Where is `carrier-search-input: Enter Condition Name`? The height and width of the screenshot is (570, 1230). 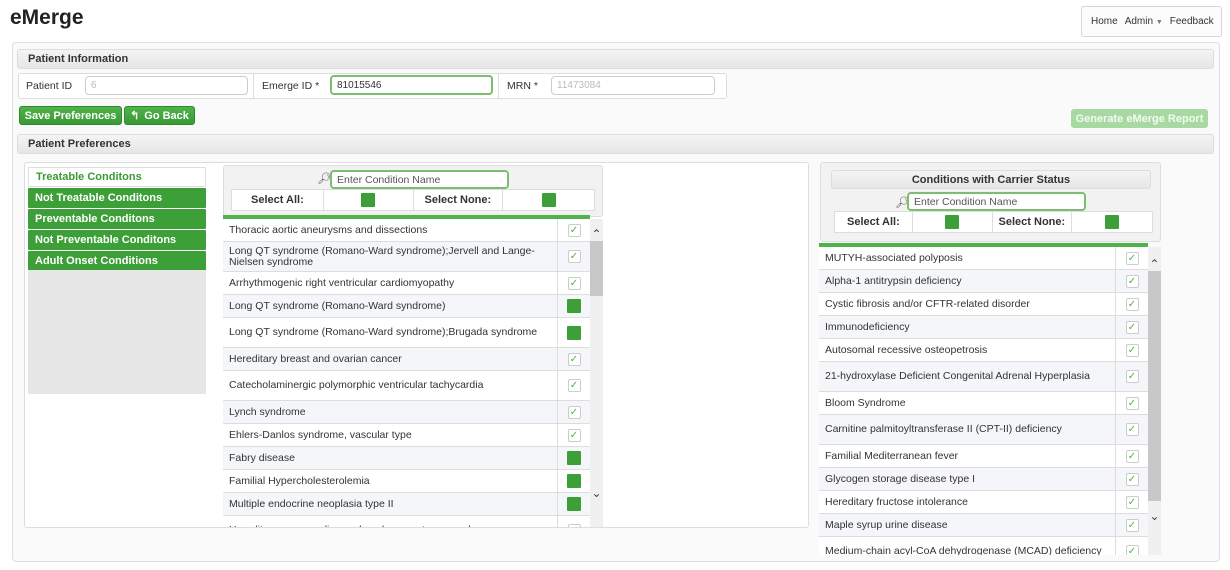 carrier-search-input: Enter Condition Name is located at coordinates (996, 201).